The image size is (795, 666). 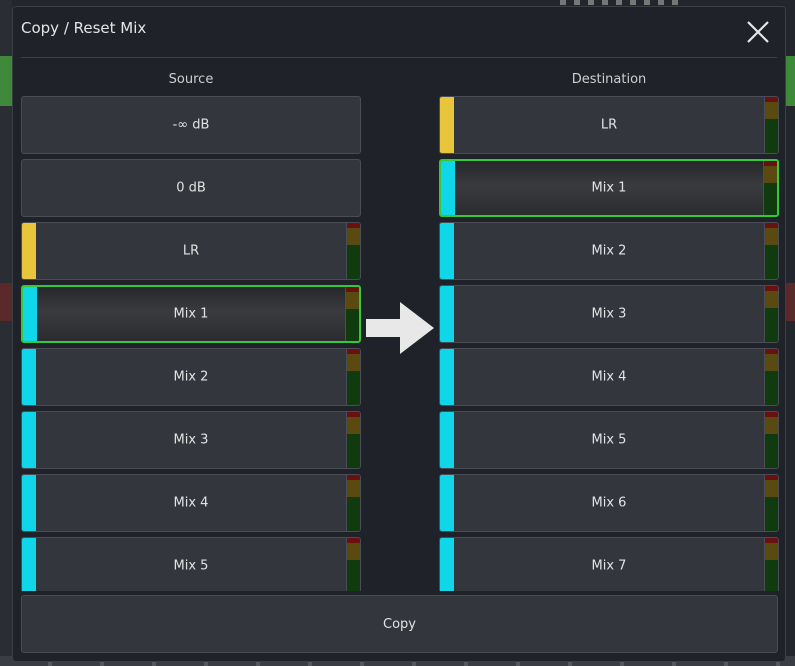 I want to click on destination-list-item: Mix 4, so click(x=609, y=377).